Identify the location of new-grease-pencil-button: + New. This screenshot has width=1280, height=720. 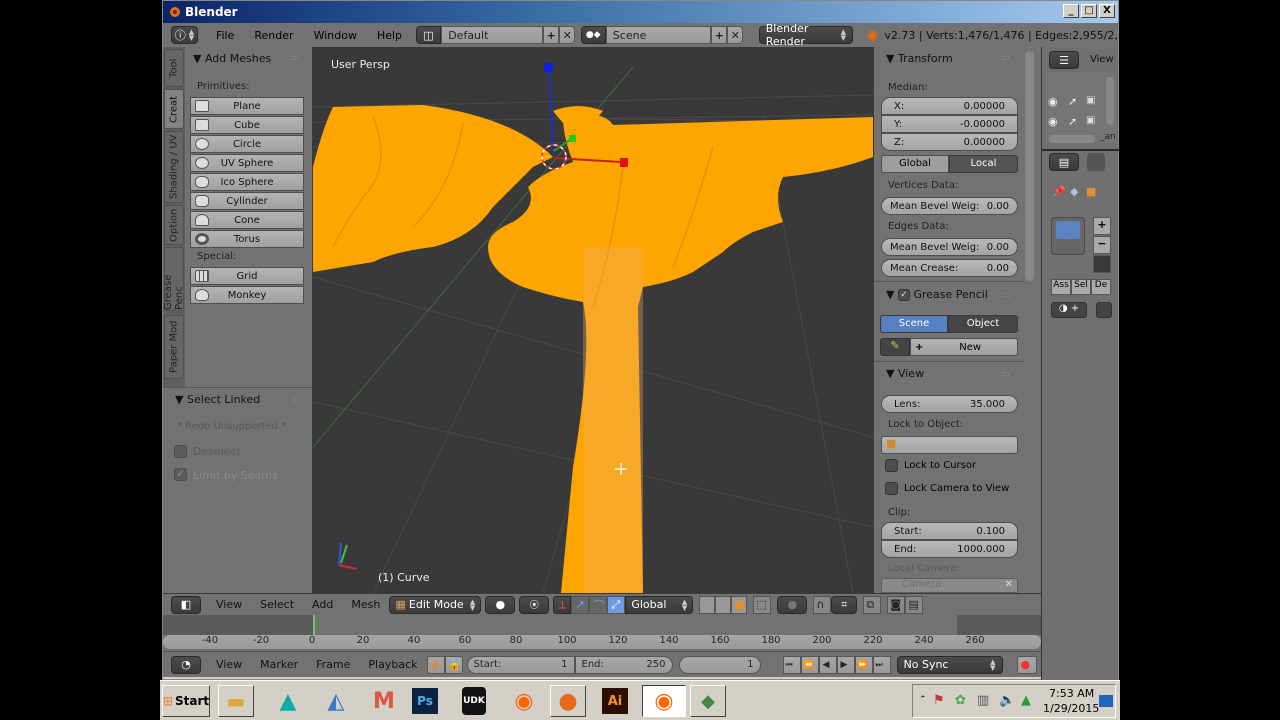
(964, 347).